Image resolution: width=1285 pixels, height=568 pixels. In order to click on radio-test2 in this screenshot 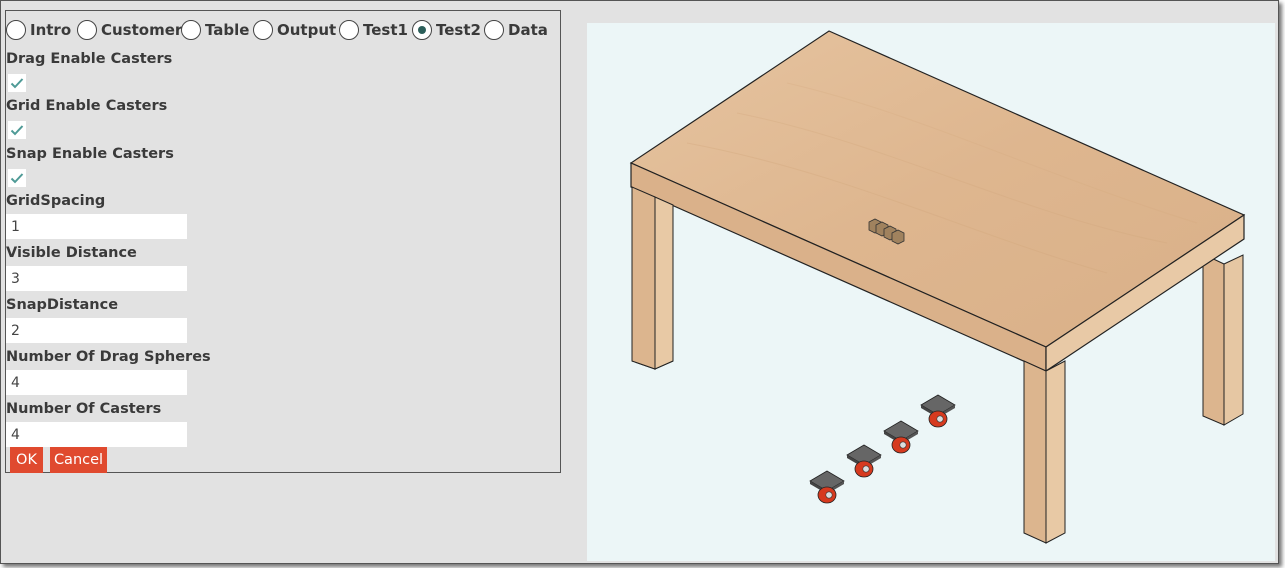, I will do `click(422, 30)`.